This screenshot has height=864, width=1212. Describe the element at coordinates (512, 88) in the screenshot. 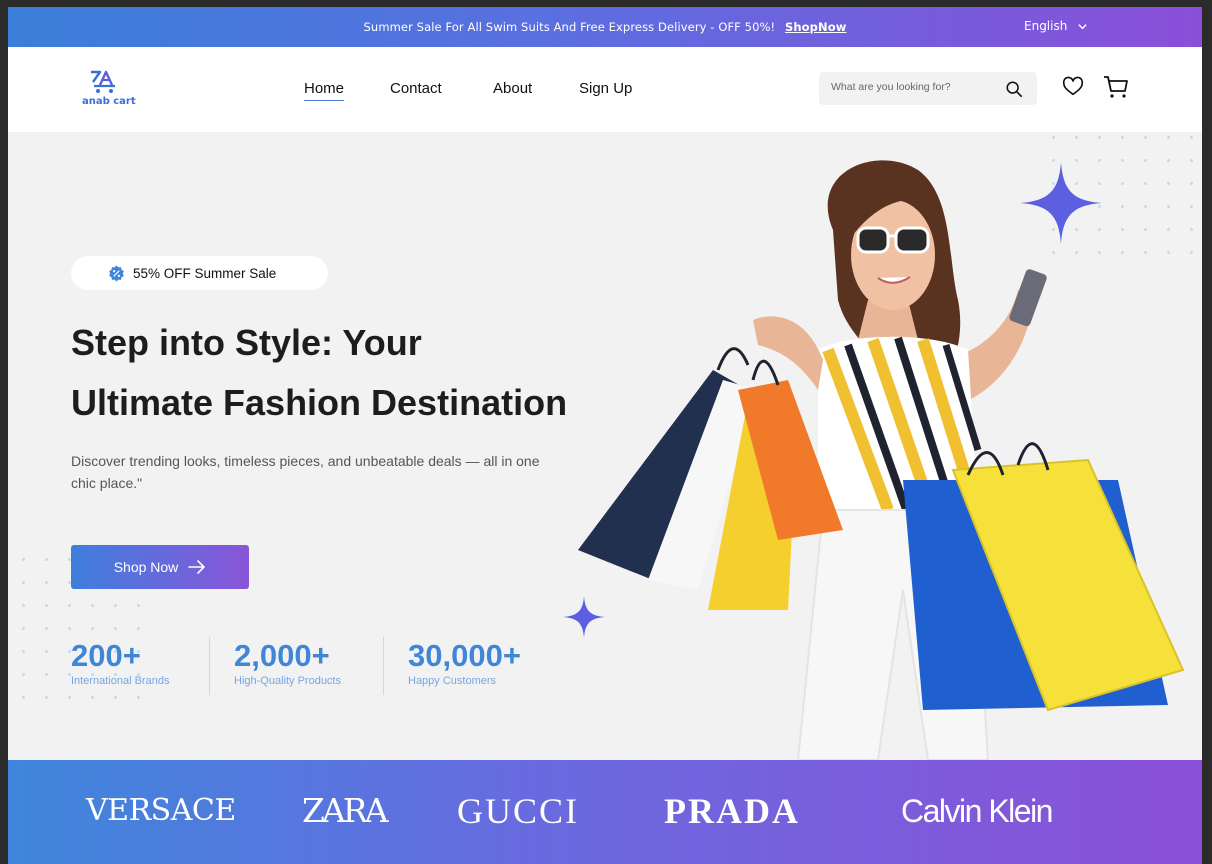

I see `nav-about: About` at that location.